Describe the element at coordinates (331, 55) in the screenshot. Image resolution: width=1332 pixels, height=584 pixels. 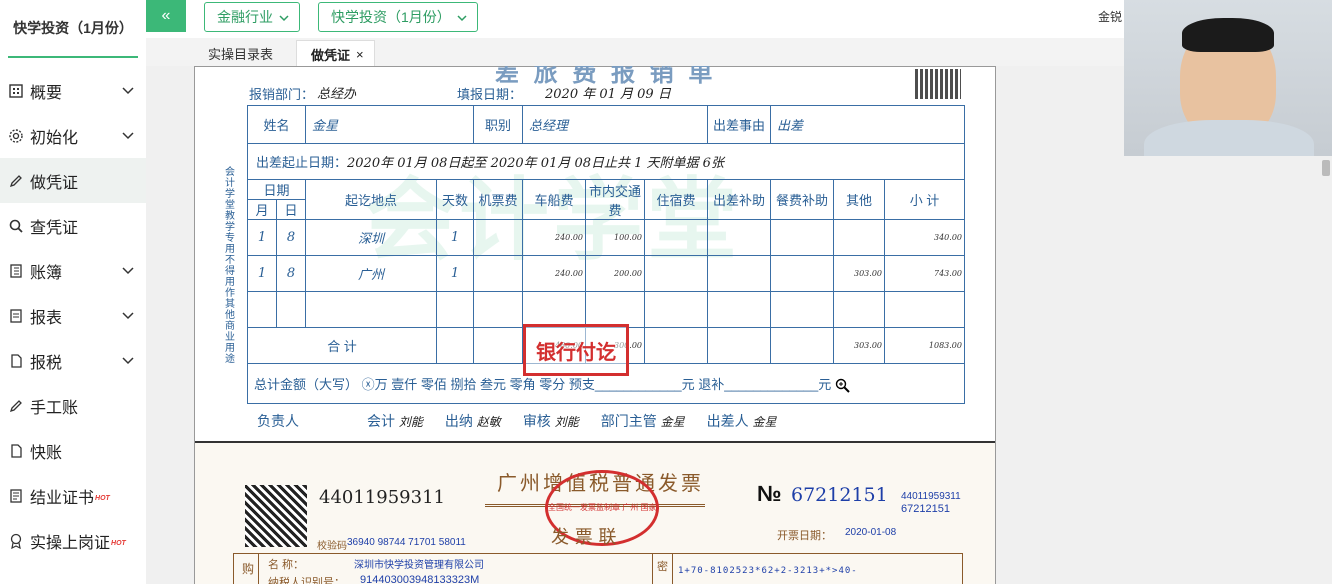
I see `tab-label: 做凭证` at that location.